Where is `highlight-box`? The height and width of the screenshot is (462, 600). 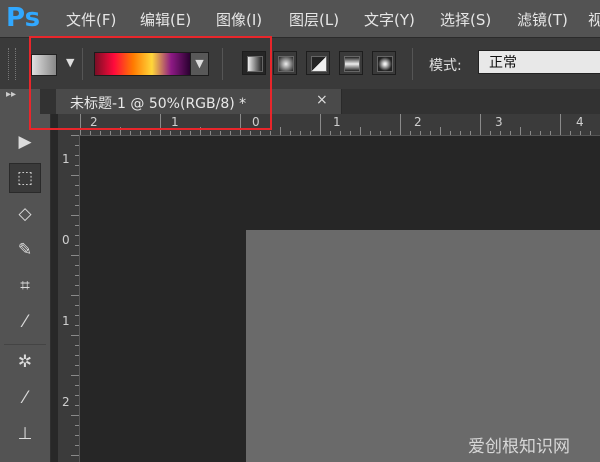 highlight-box is located at coordinates (150, 83).